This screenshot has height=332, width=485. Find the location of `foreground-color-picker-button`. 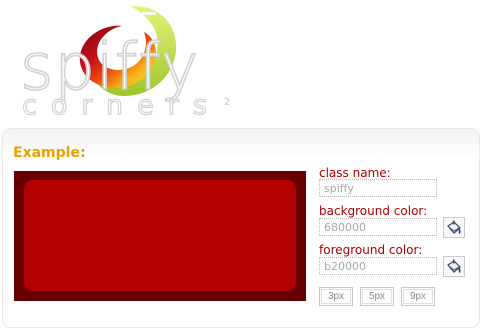

foreground-color-picker-button is located at coordinates (454, 266).